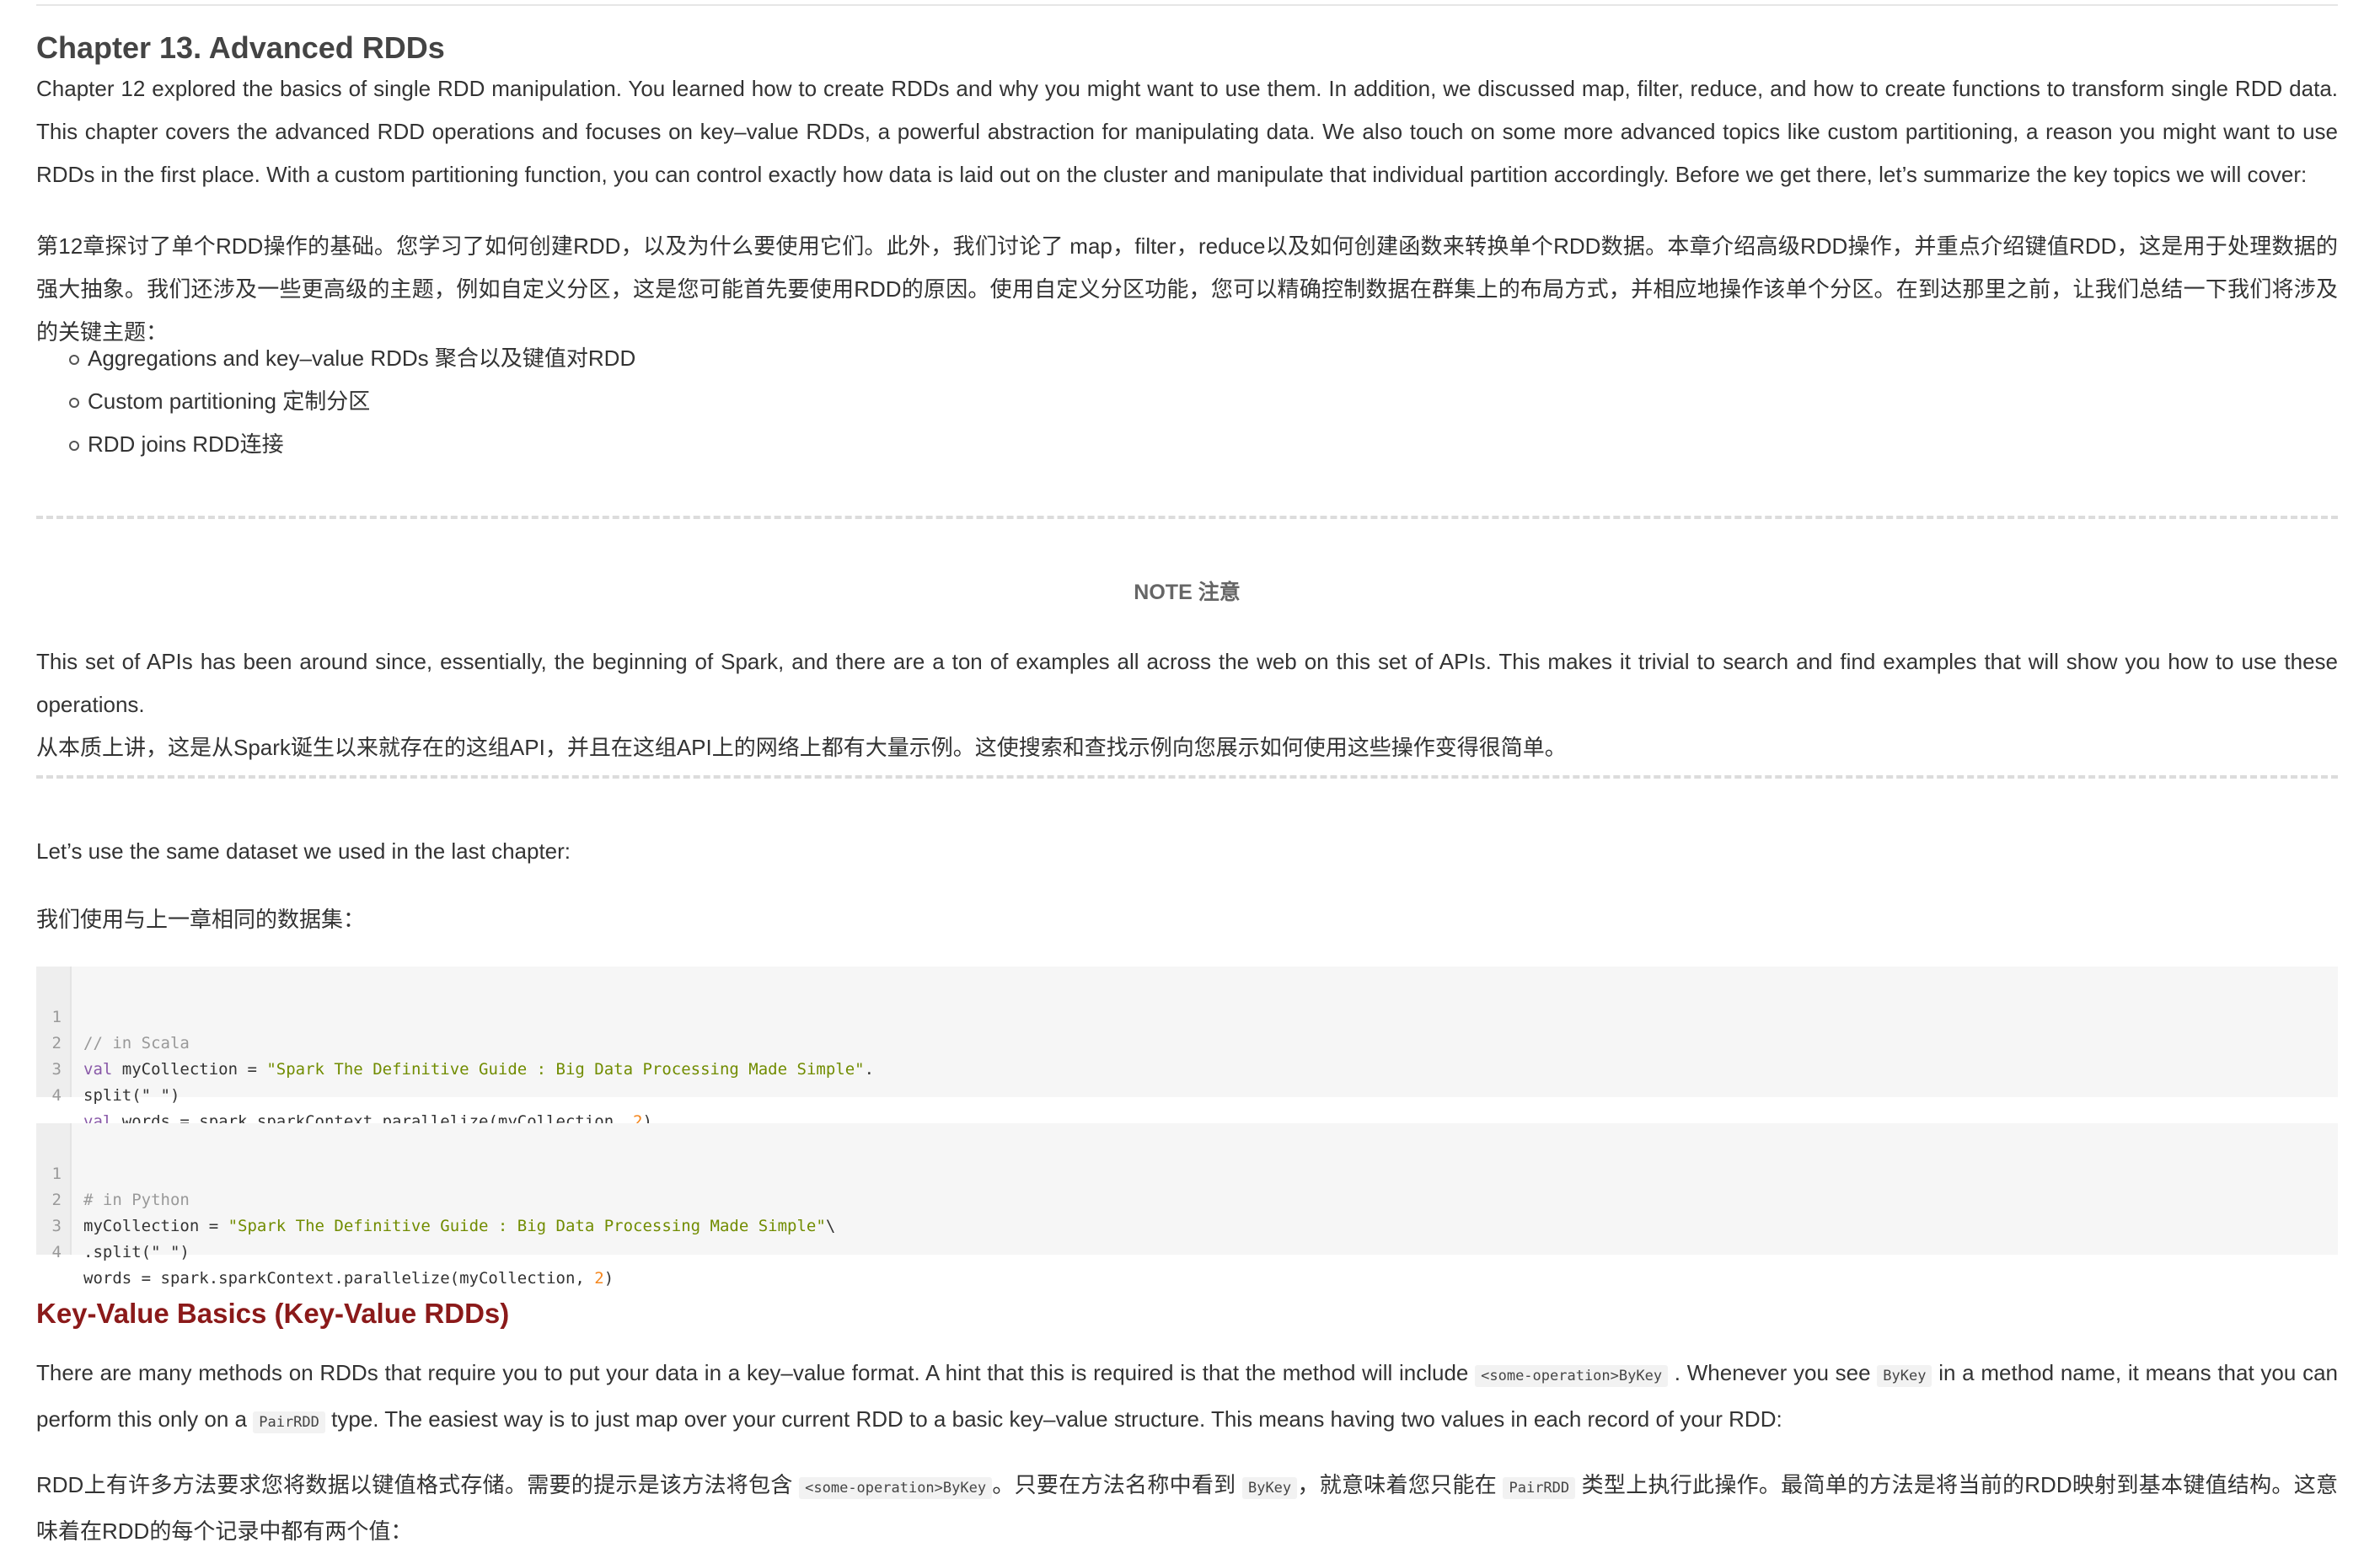 Image resolution: width=2380 pixels, height=1553 pixels. What do you see at coordinates (335, 444) in the screenshot?
I see `list-item: RDD joins RDD连接` at bounding box center [335, 444].